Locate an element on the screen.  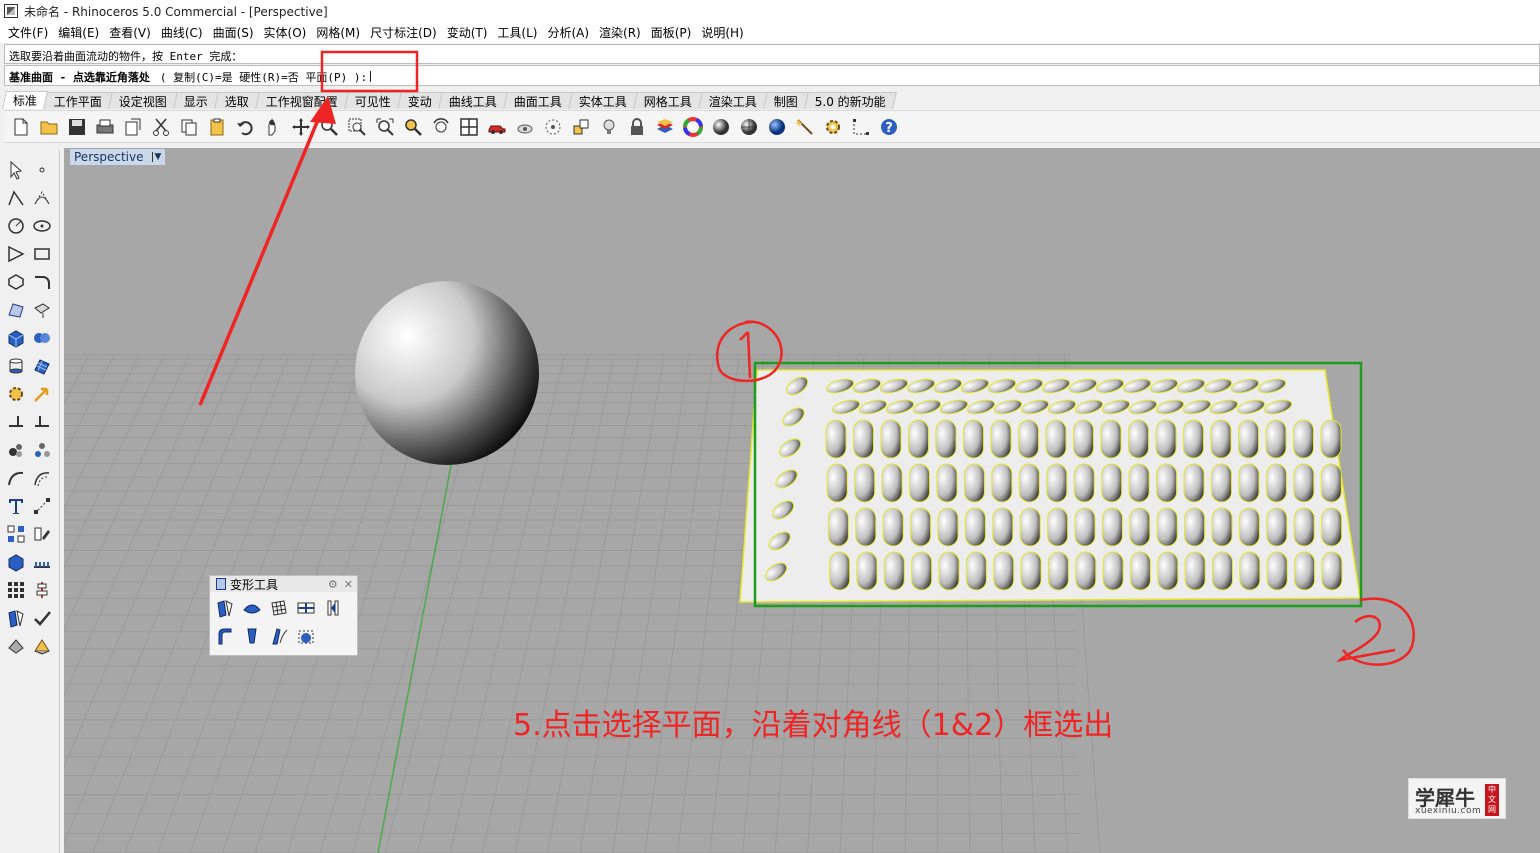
twist-icon is located at coordinates (252, 636).